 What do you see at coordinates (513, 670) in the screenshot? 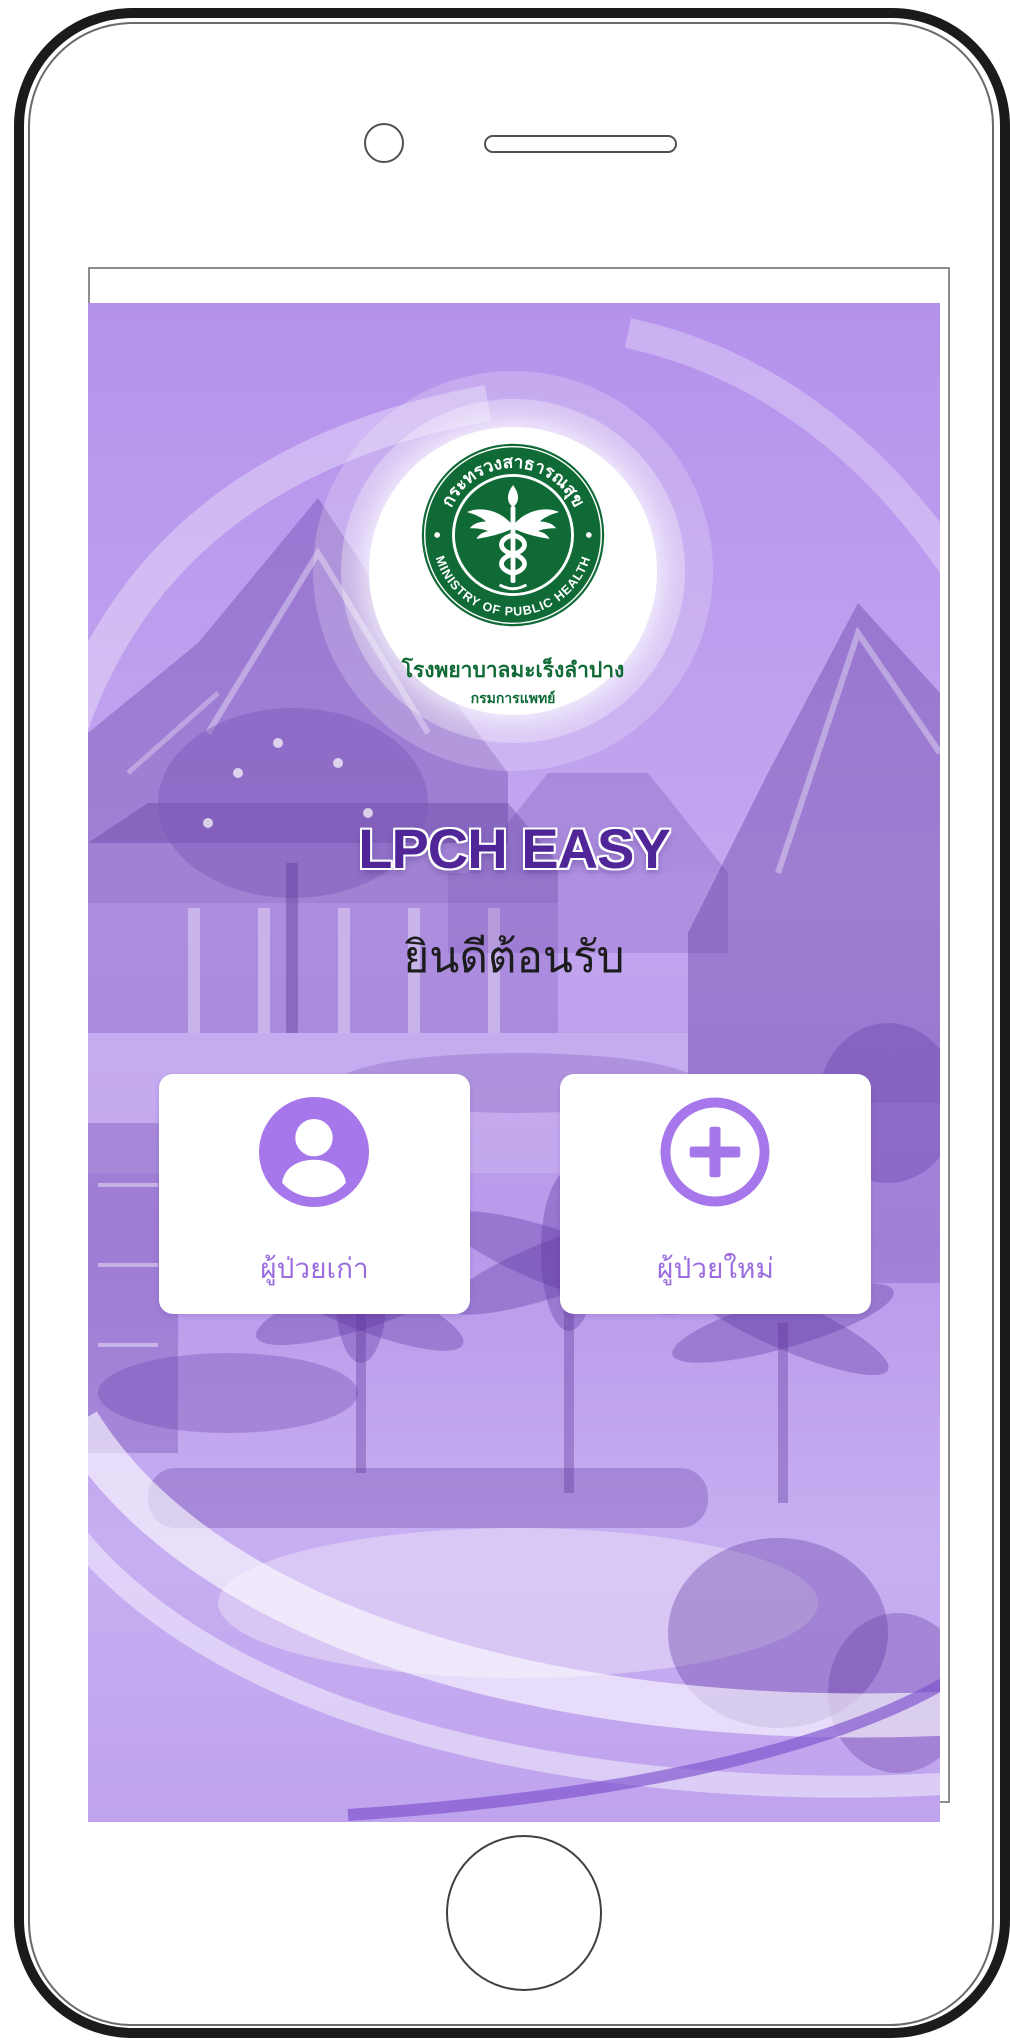
I see `hospital-name: โรงพยาบาลมะเร็งลำปาง` at bounding box center [513, 670].